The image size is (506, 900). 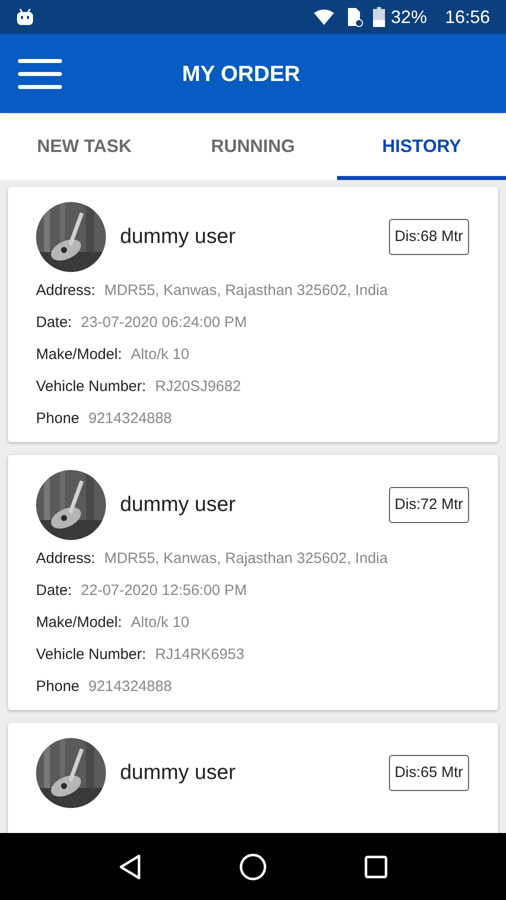 I want to click on sim-icon, so click(x=354, y=17).